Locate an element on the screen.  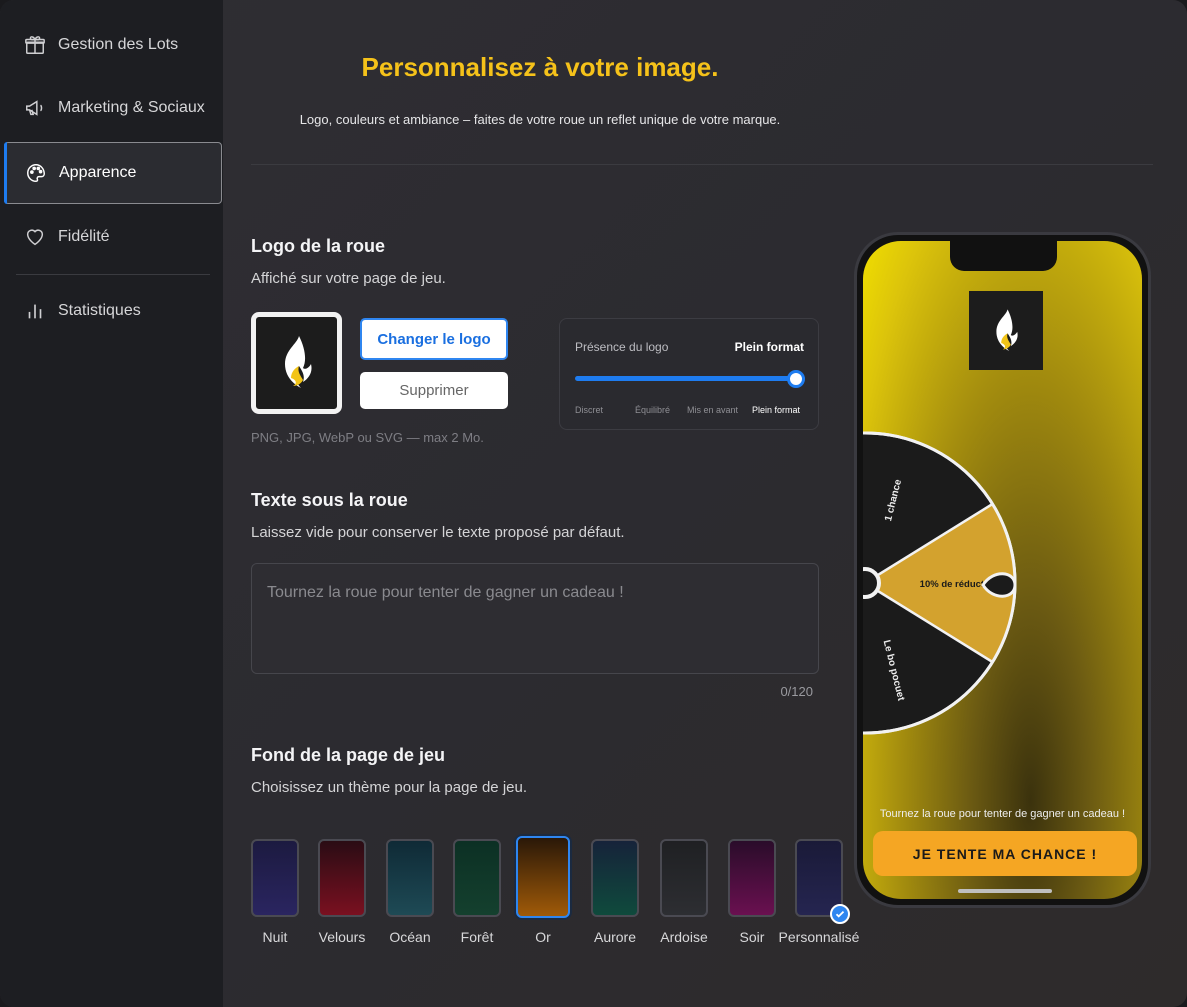
prize-wheel: 1 chance 10% de réduction Le bo pocuet is located at coordinates (940, 583).